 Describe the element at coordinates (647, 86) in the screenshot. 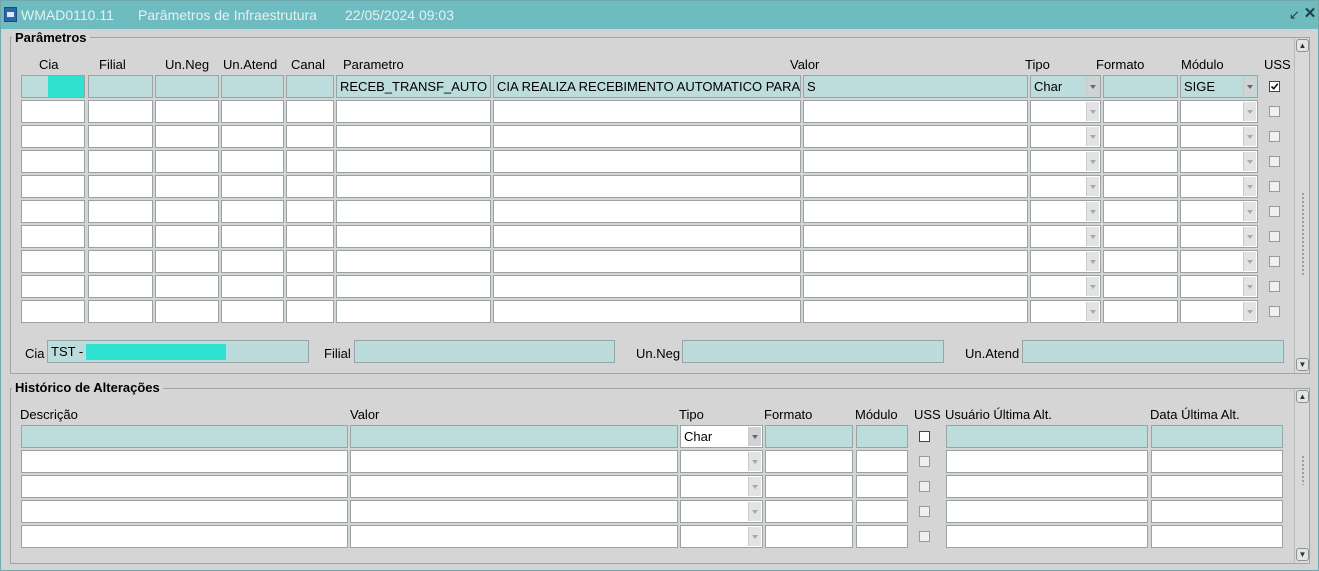

I see `descricao-field: CIA REALIZA RECEBIMENTO AUTOMATICO PARA` at that location.